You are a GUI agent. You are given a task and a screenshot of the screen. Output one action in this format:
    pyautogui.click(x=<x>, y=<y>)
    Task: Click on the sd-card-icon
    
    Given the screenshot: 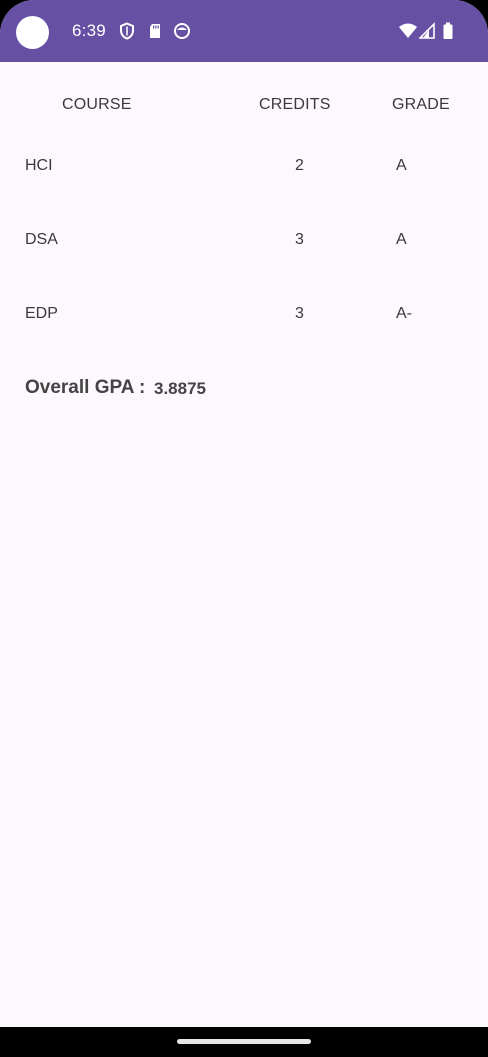 What is the action you would take?
    pyautogui.click(x=155, y=31)
    